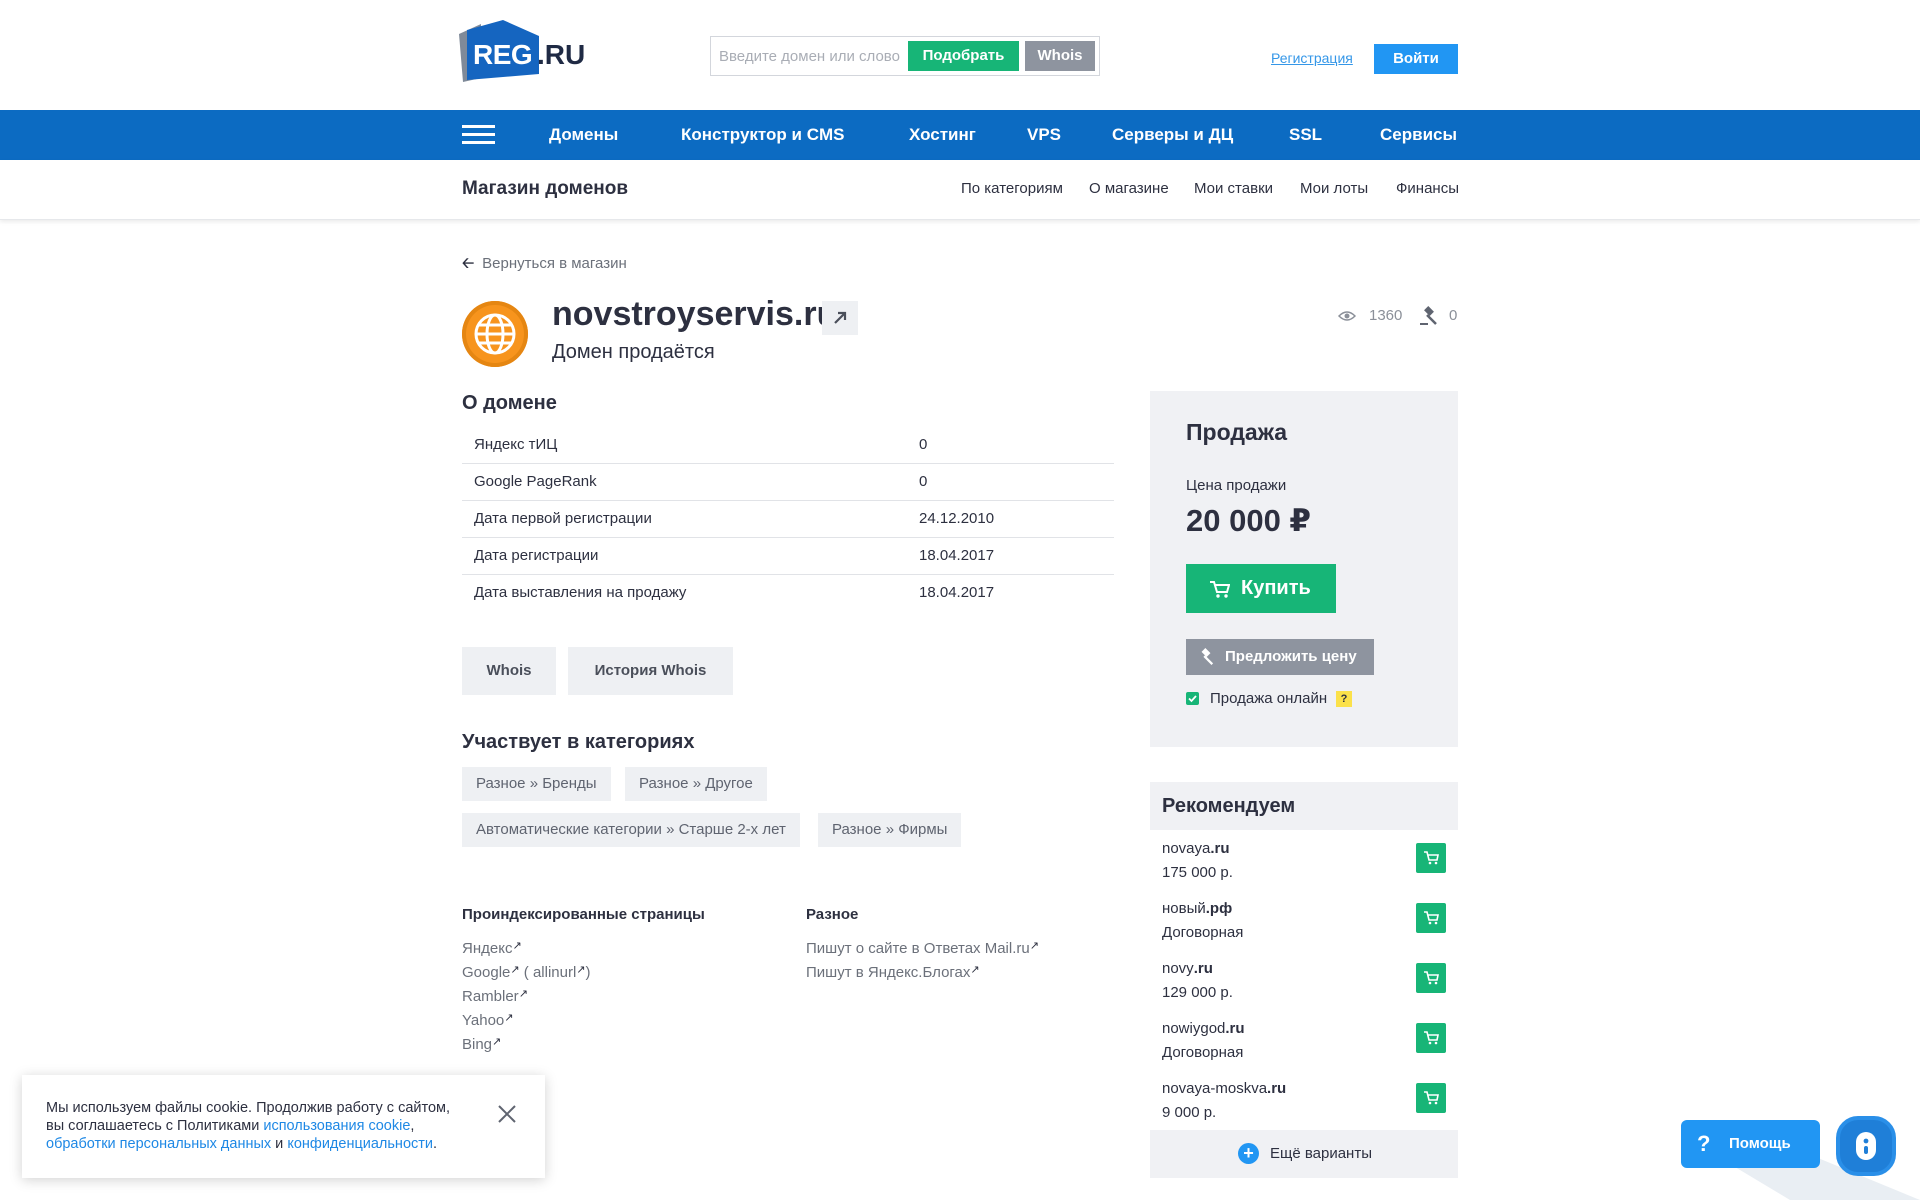 This screenshot has height=1200, width=1920. Describe the element at coordinates (1347, 316) in the screenshot. I see `eye-icon` at that location.